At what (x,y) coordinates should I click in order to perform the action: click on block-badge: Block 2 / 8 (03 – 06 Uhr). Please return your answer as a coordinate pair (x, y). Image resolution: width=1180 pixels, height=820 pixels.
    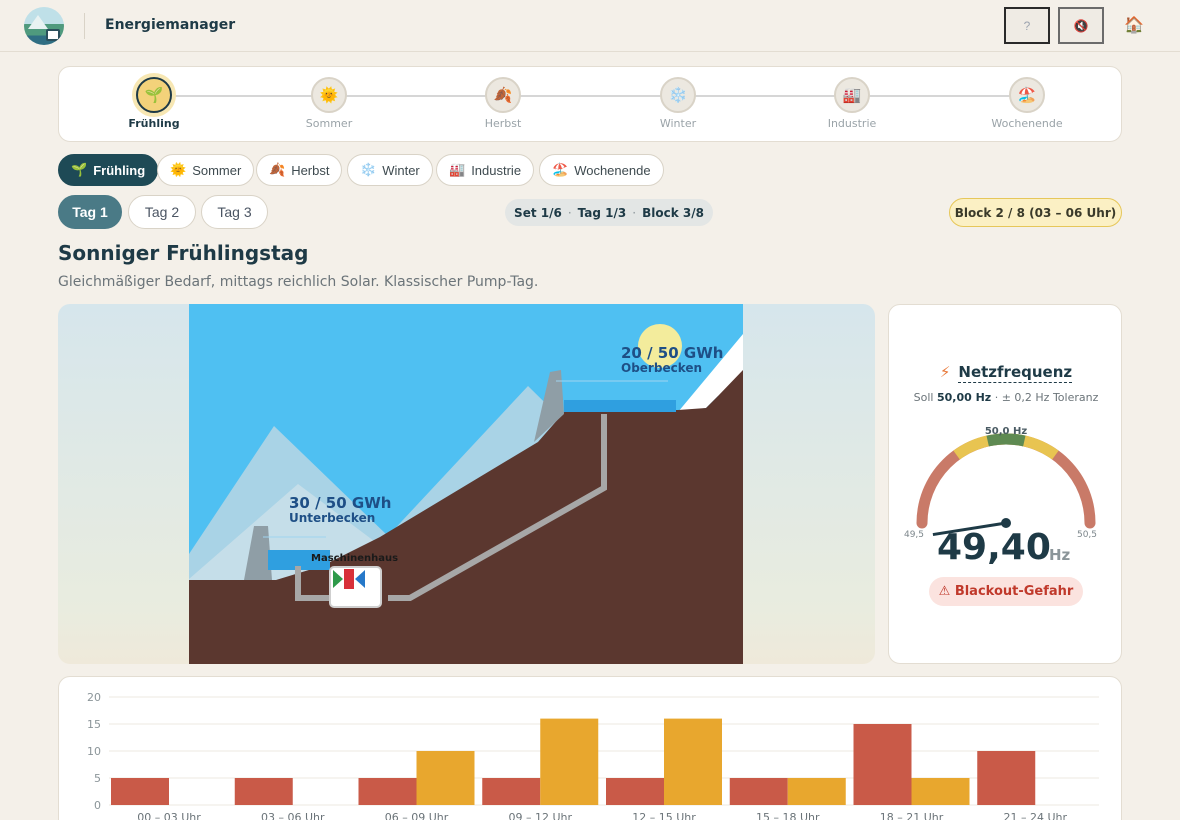
    Looking at the image, I should click on (1035, 212).